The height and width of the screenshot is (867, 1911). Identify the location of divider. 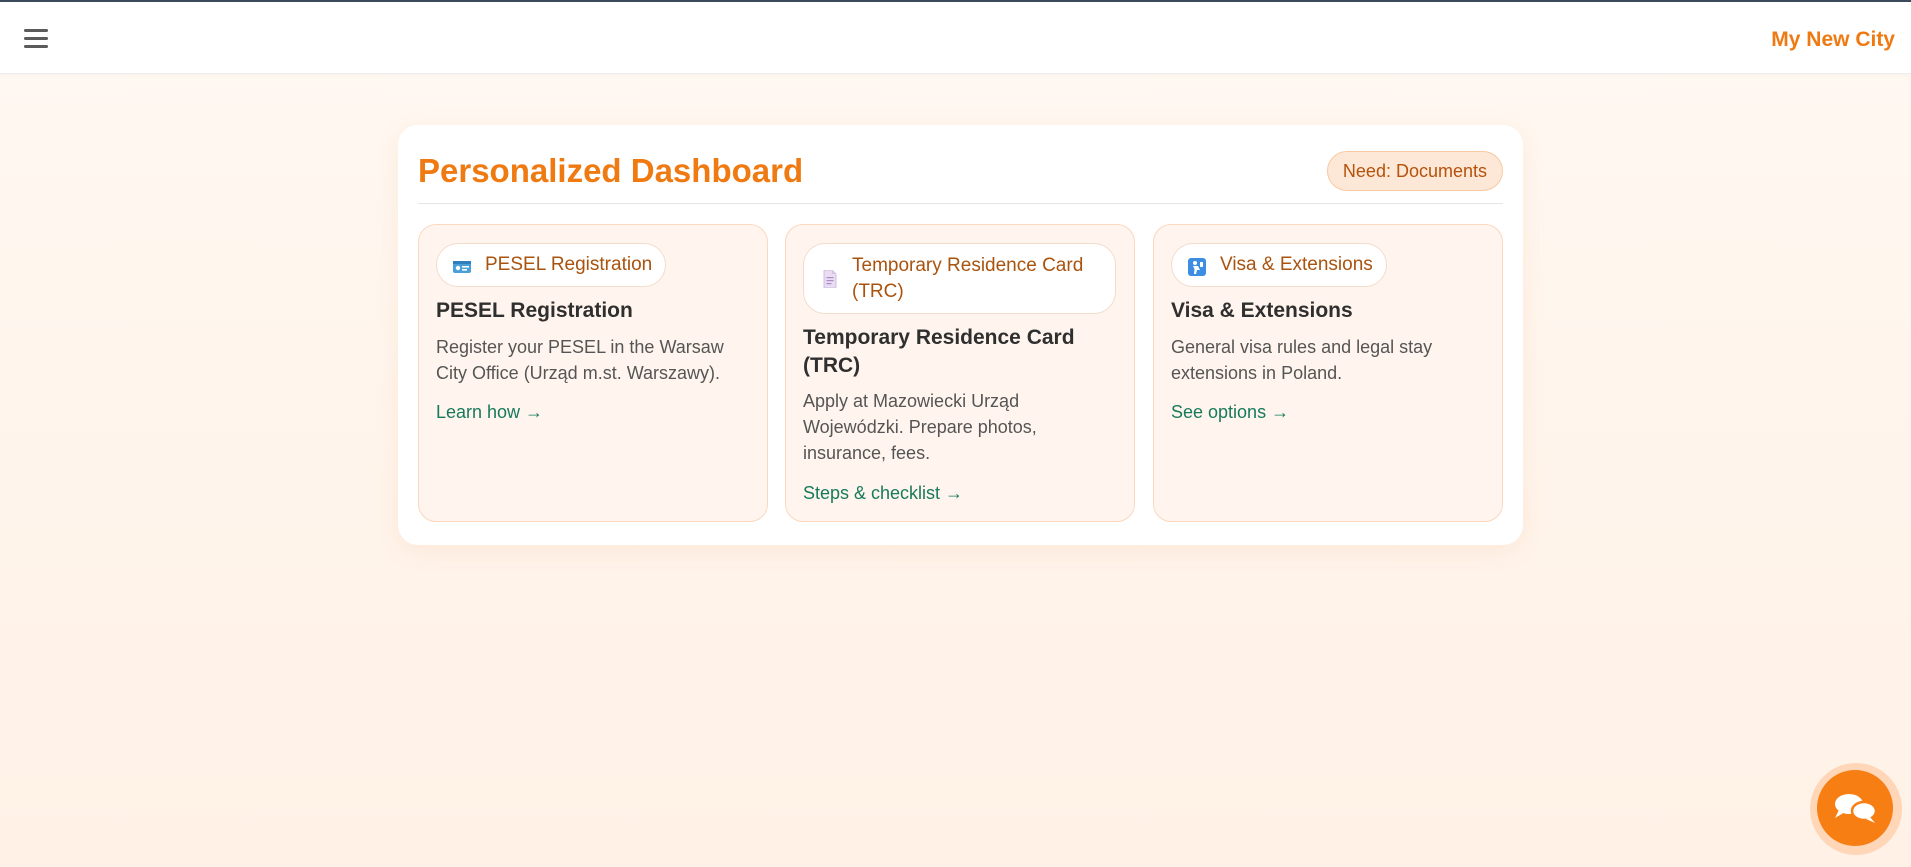
(960, 203).